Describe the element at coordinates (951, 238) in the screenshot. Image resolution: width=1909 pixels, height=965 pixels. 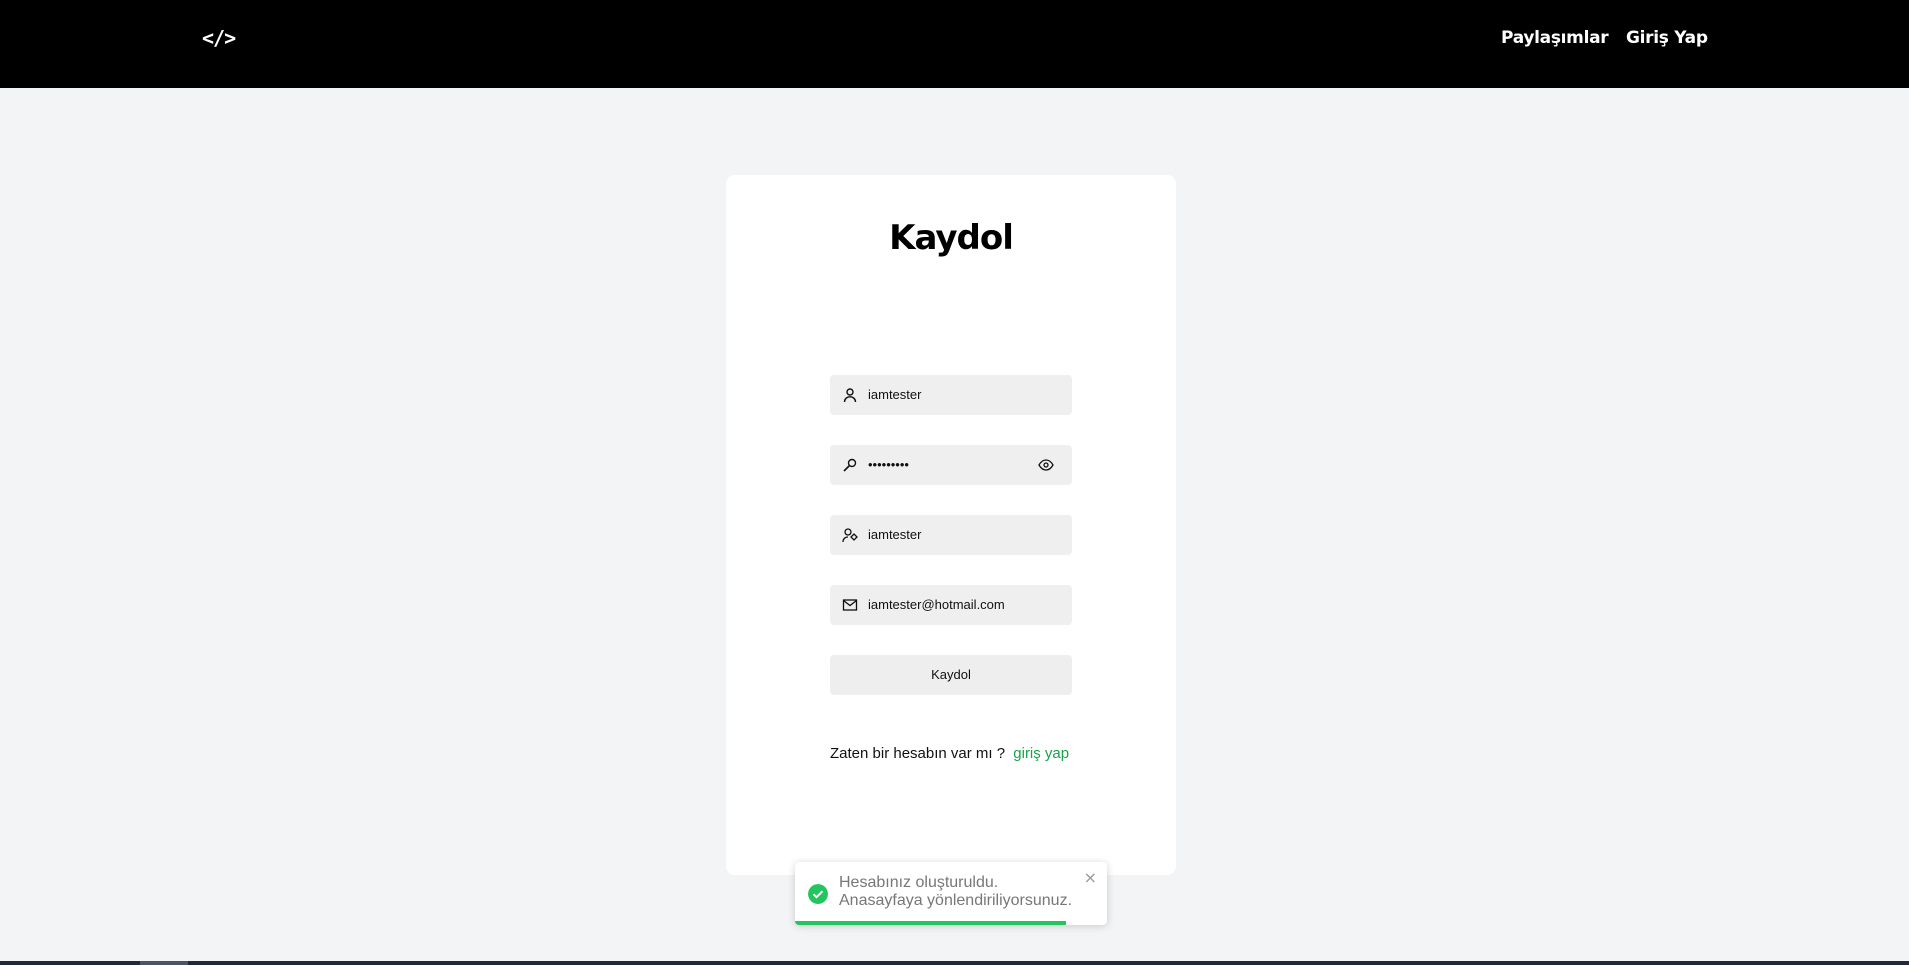
I see `page-title: Kaydol` at that location.